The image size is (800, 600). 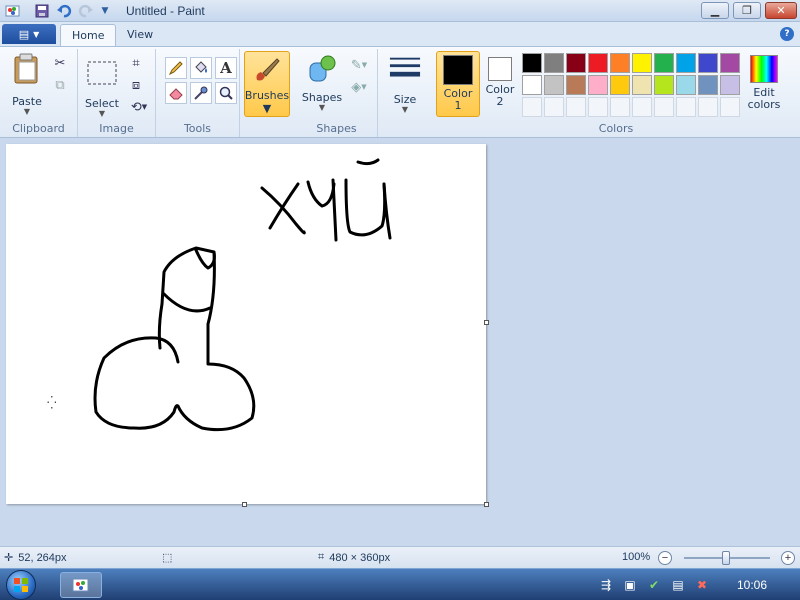 What do you see at coordinates (165, 11) in the screenshot?
I see `window-title: Untitled - Paint` at bounding box center [165, 11].